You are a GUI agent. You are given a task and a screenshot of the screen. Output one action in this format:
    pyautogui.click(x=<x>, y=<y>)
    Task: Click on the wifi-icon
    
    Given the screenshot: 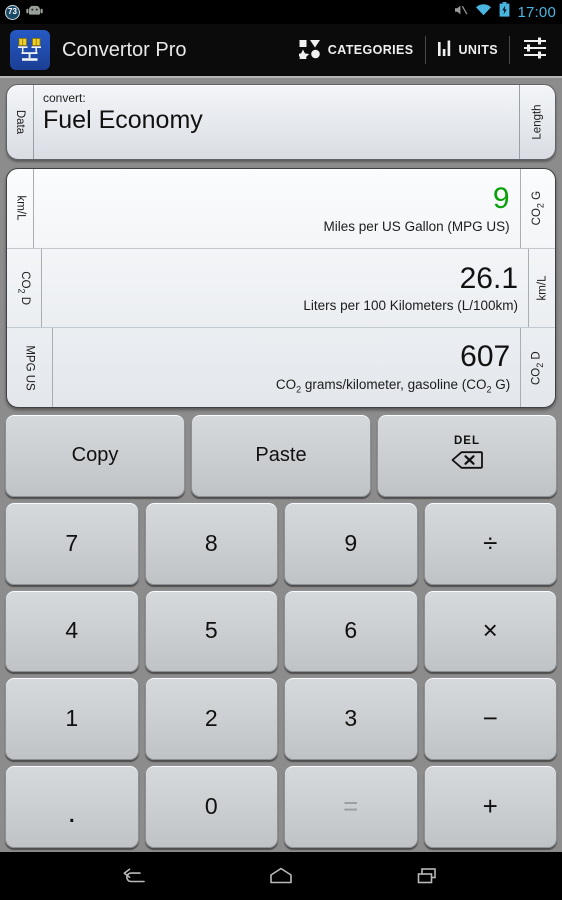 What is the action you would take?
    pyautogui.click(x=483, y=12)
    